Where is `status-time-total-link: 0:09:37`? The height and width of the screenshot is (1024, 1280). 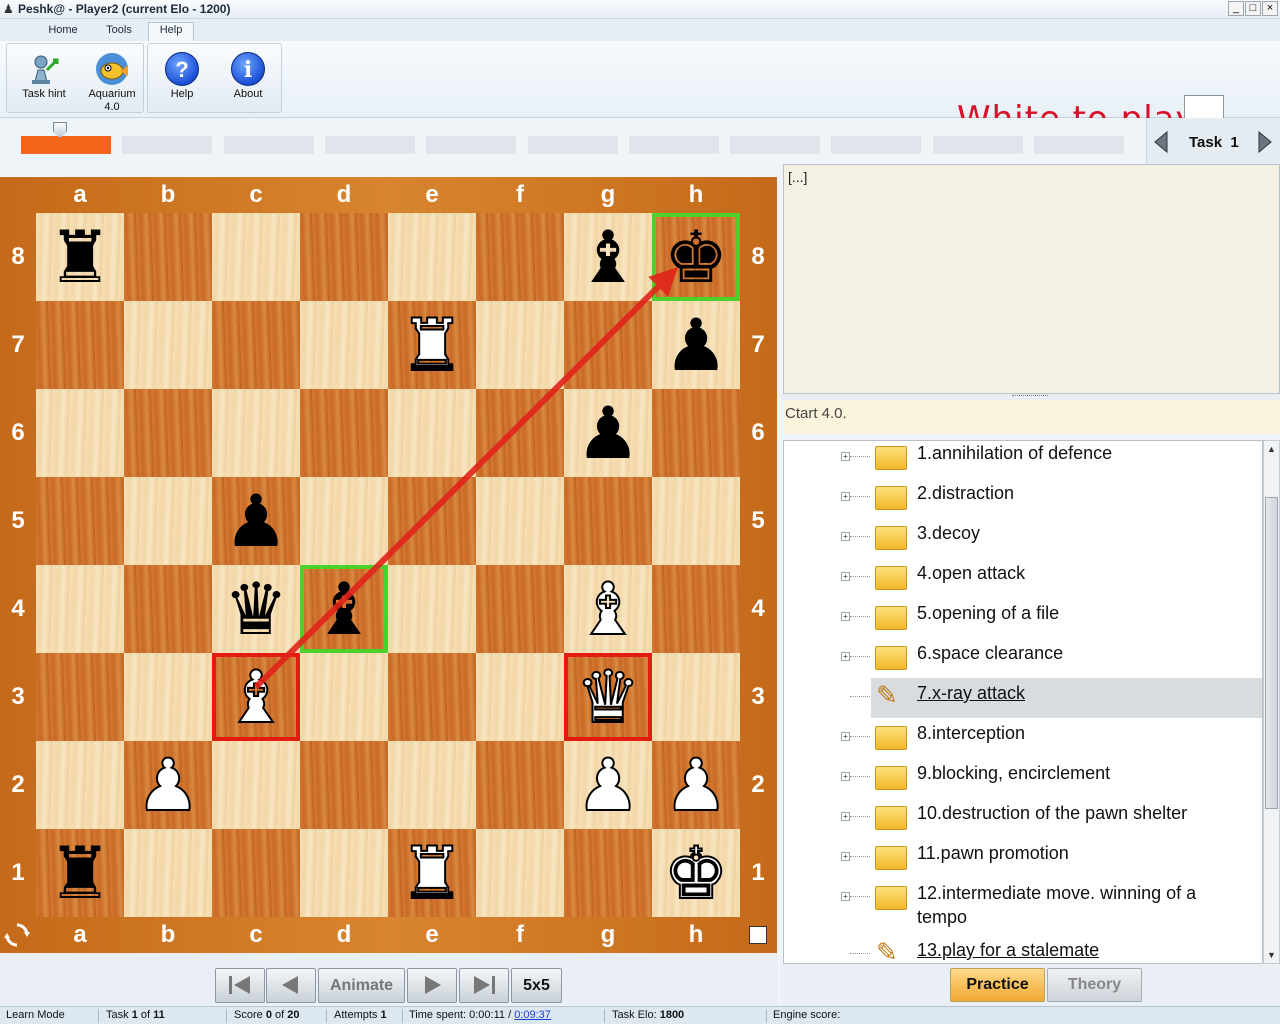
status-time-total-link: 0:09:37 is located at coordinates (532, 1015).